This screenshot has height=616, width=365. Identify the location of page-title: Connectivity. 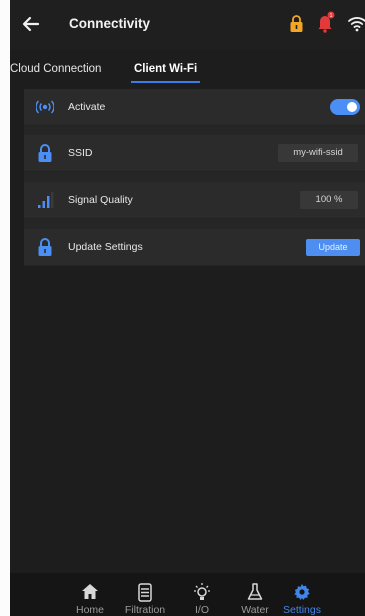
(110, 23).